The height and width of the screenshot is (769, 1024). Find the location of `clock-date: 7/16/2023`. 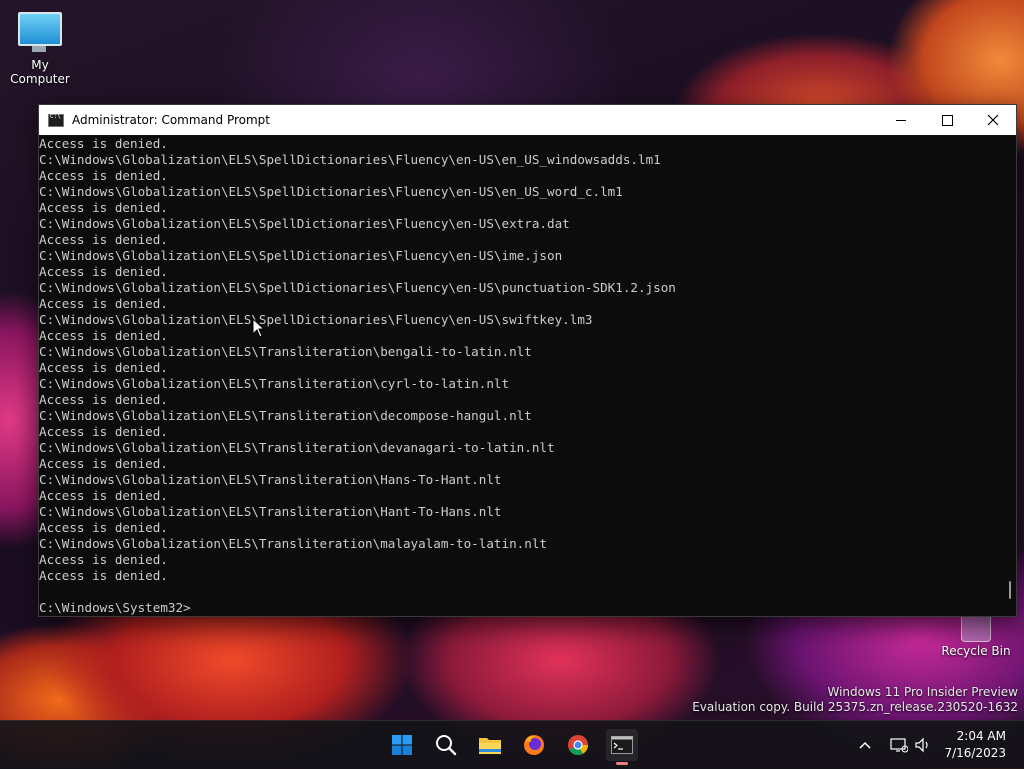

clock-date: 7/16/2023 is located at coordinates (975, 753).